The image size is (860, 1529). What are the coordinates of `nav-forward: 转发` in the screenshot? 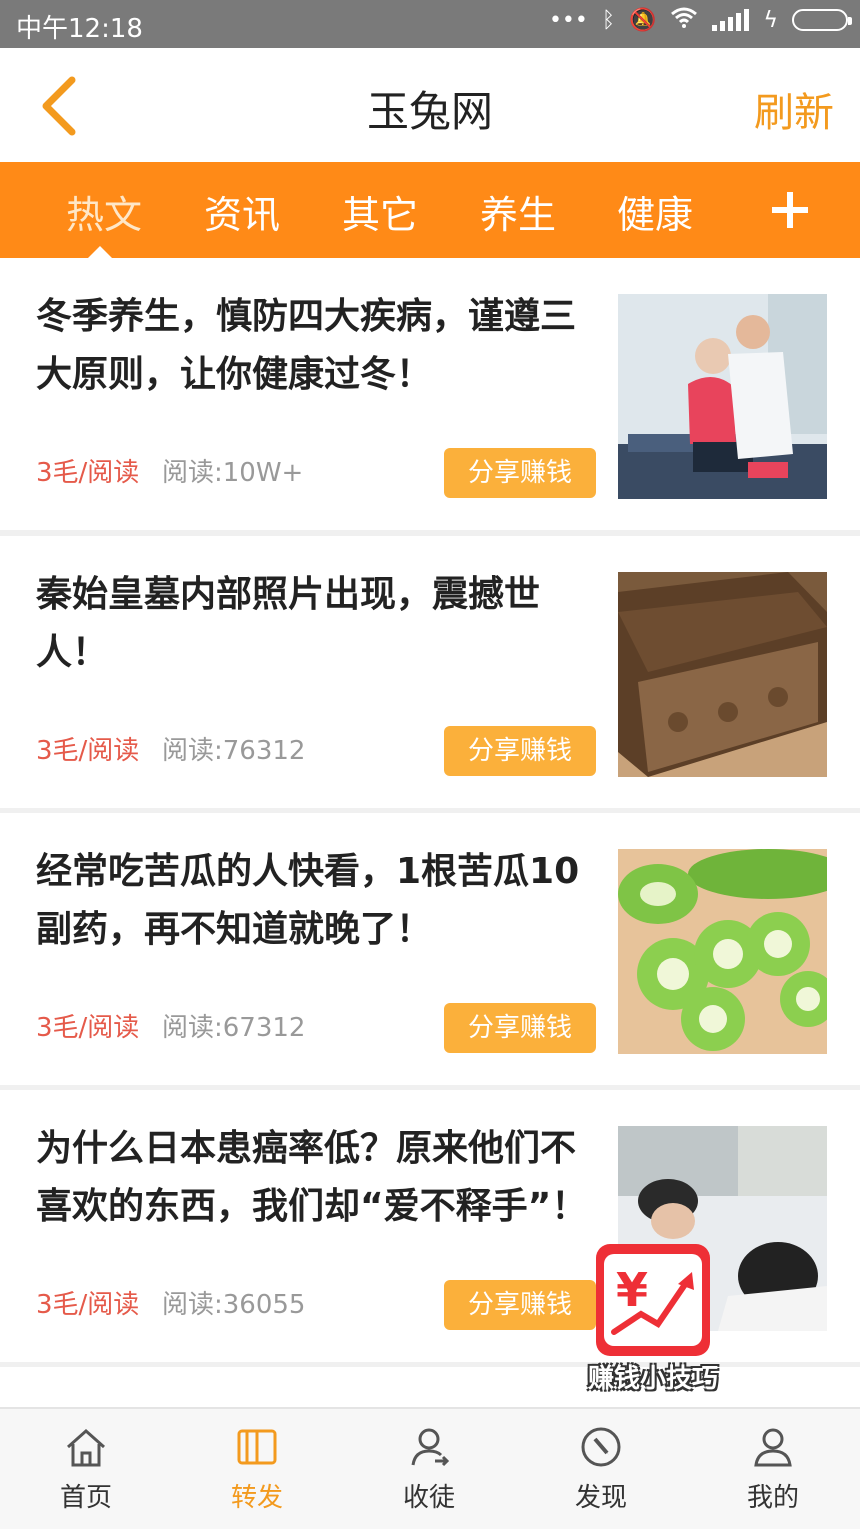 It's located at (257, 1469).